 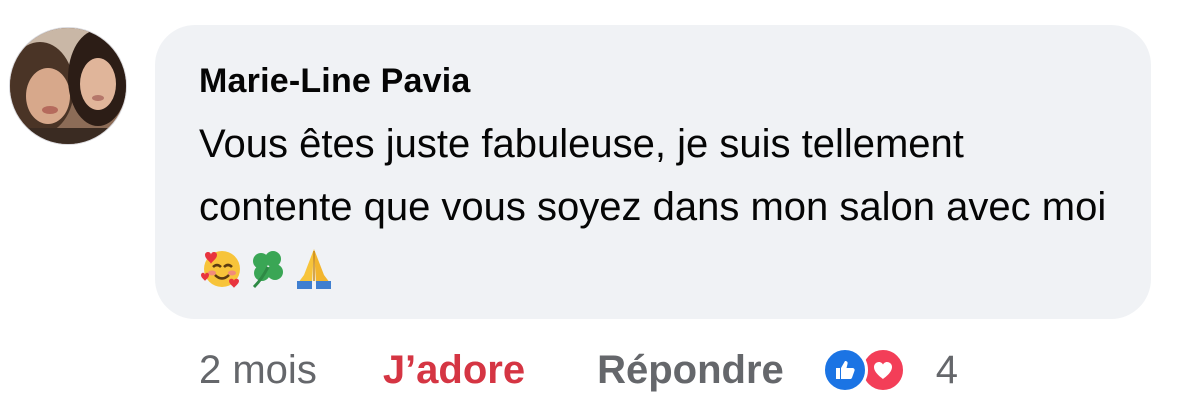 What do you see at coordinates (655, 81) in the screenshot?
I see `comment-author: Marie-Line Pavia` at bounding box center [655, 81].